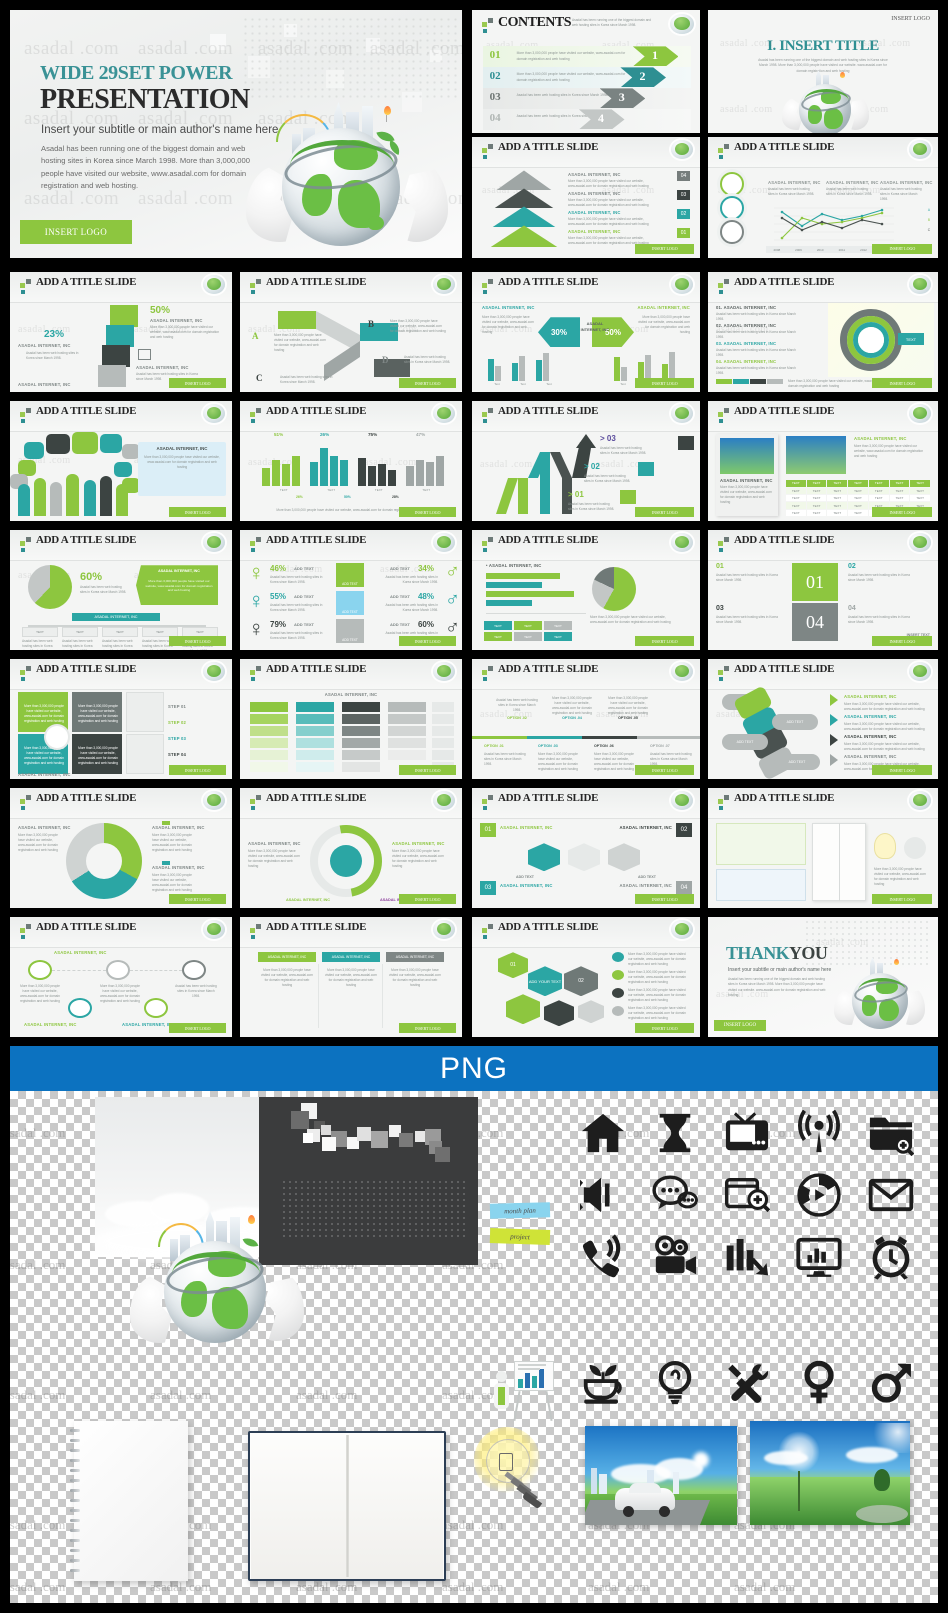  I want to click on phone-ringing-icon, so click(603, 1257).